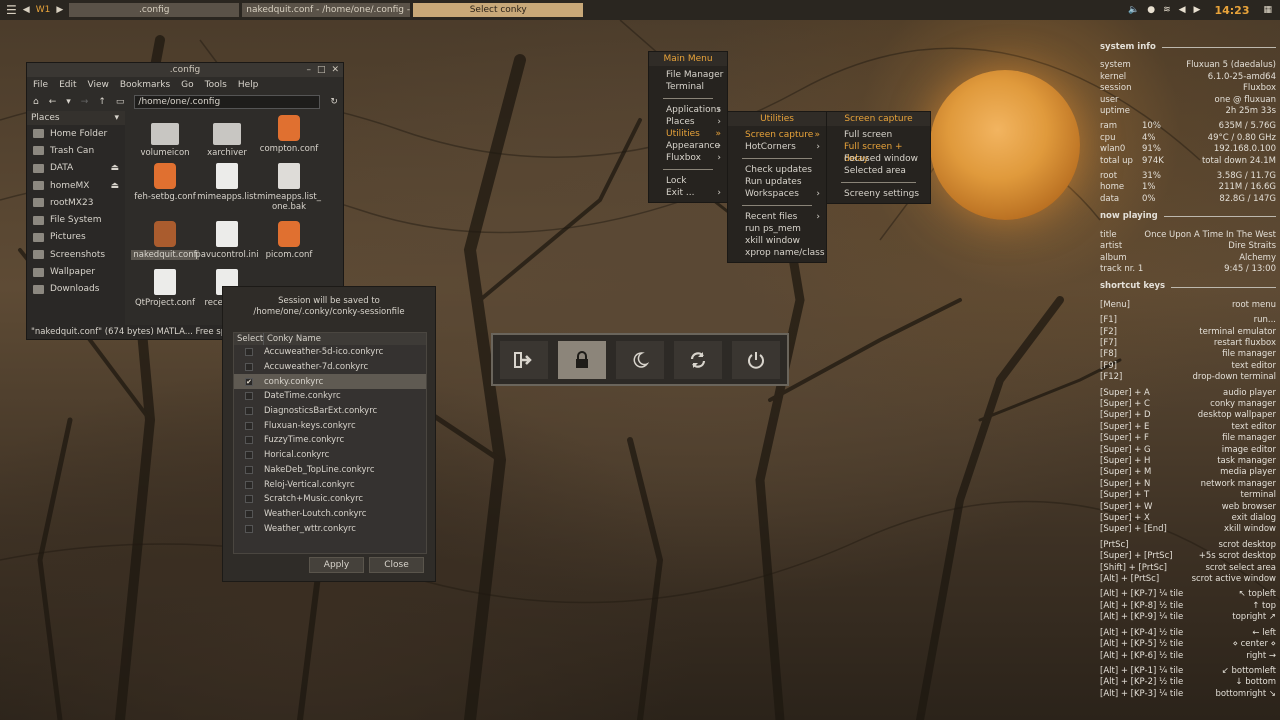 This screenshot has height=720, width=1280. Describe the element at coordinates (777, 253) in the screenshot. I see `menu-item-xprop: xprop name/class` at that location.